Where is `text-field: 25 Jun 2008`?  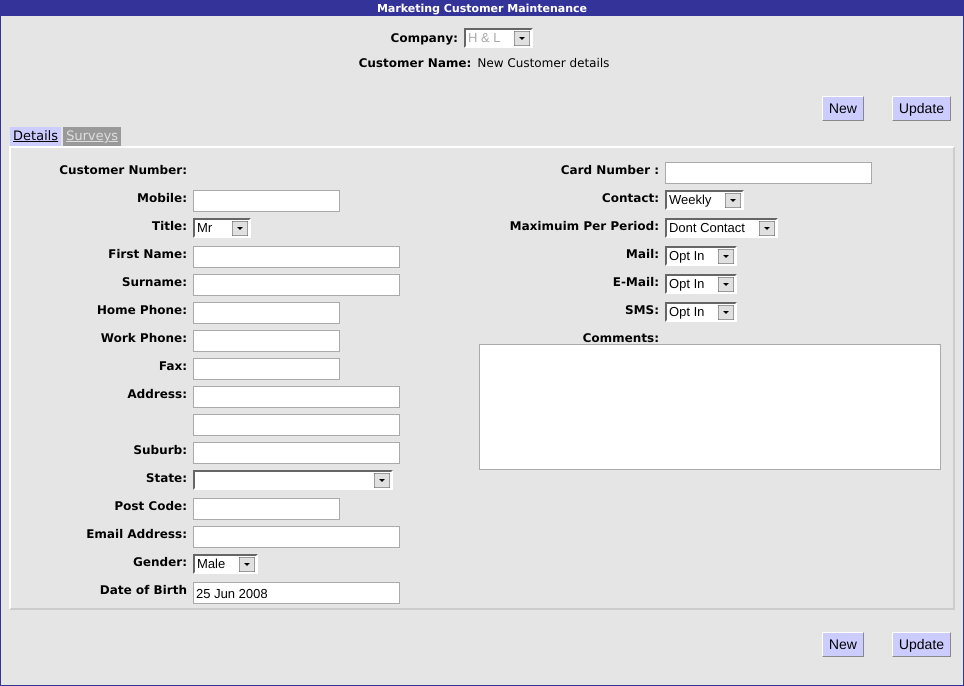
text-field: 25 Jun 2008 is located at coordinates (296, 593).